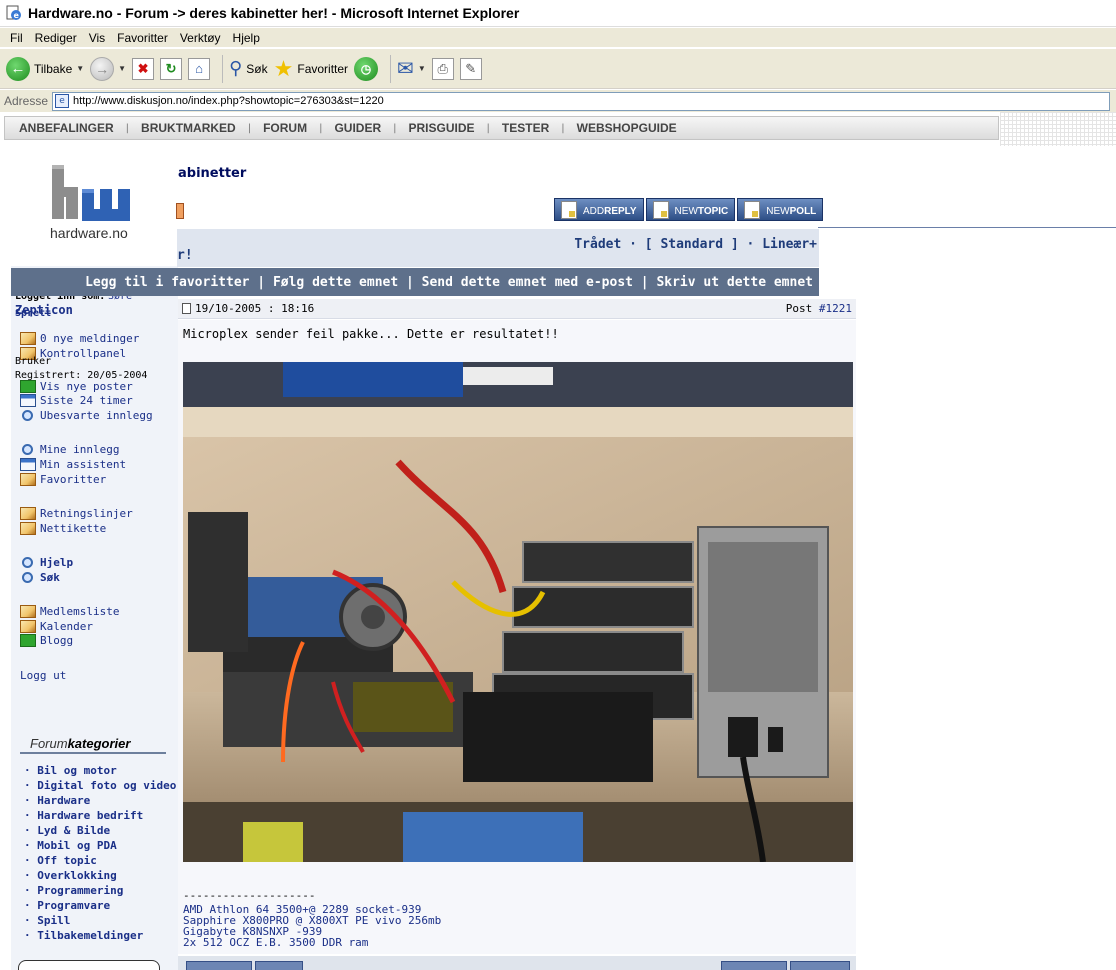  What do you see at coordinates (79, 338) in the screenshot?
I see `sidebar-link-messages: 0 nye meldinger` at bounding box center [79, 338].